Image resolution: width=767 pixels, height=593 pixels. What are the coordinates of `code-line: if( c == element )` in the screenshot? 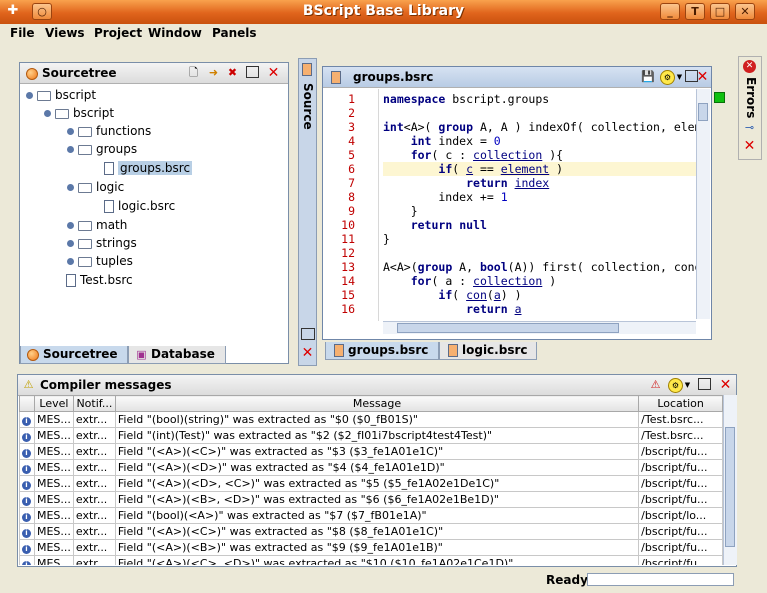 It's located at (501, 169).